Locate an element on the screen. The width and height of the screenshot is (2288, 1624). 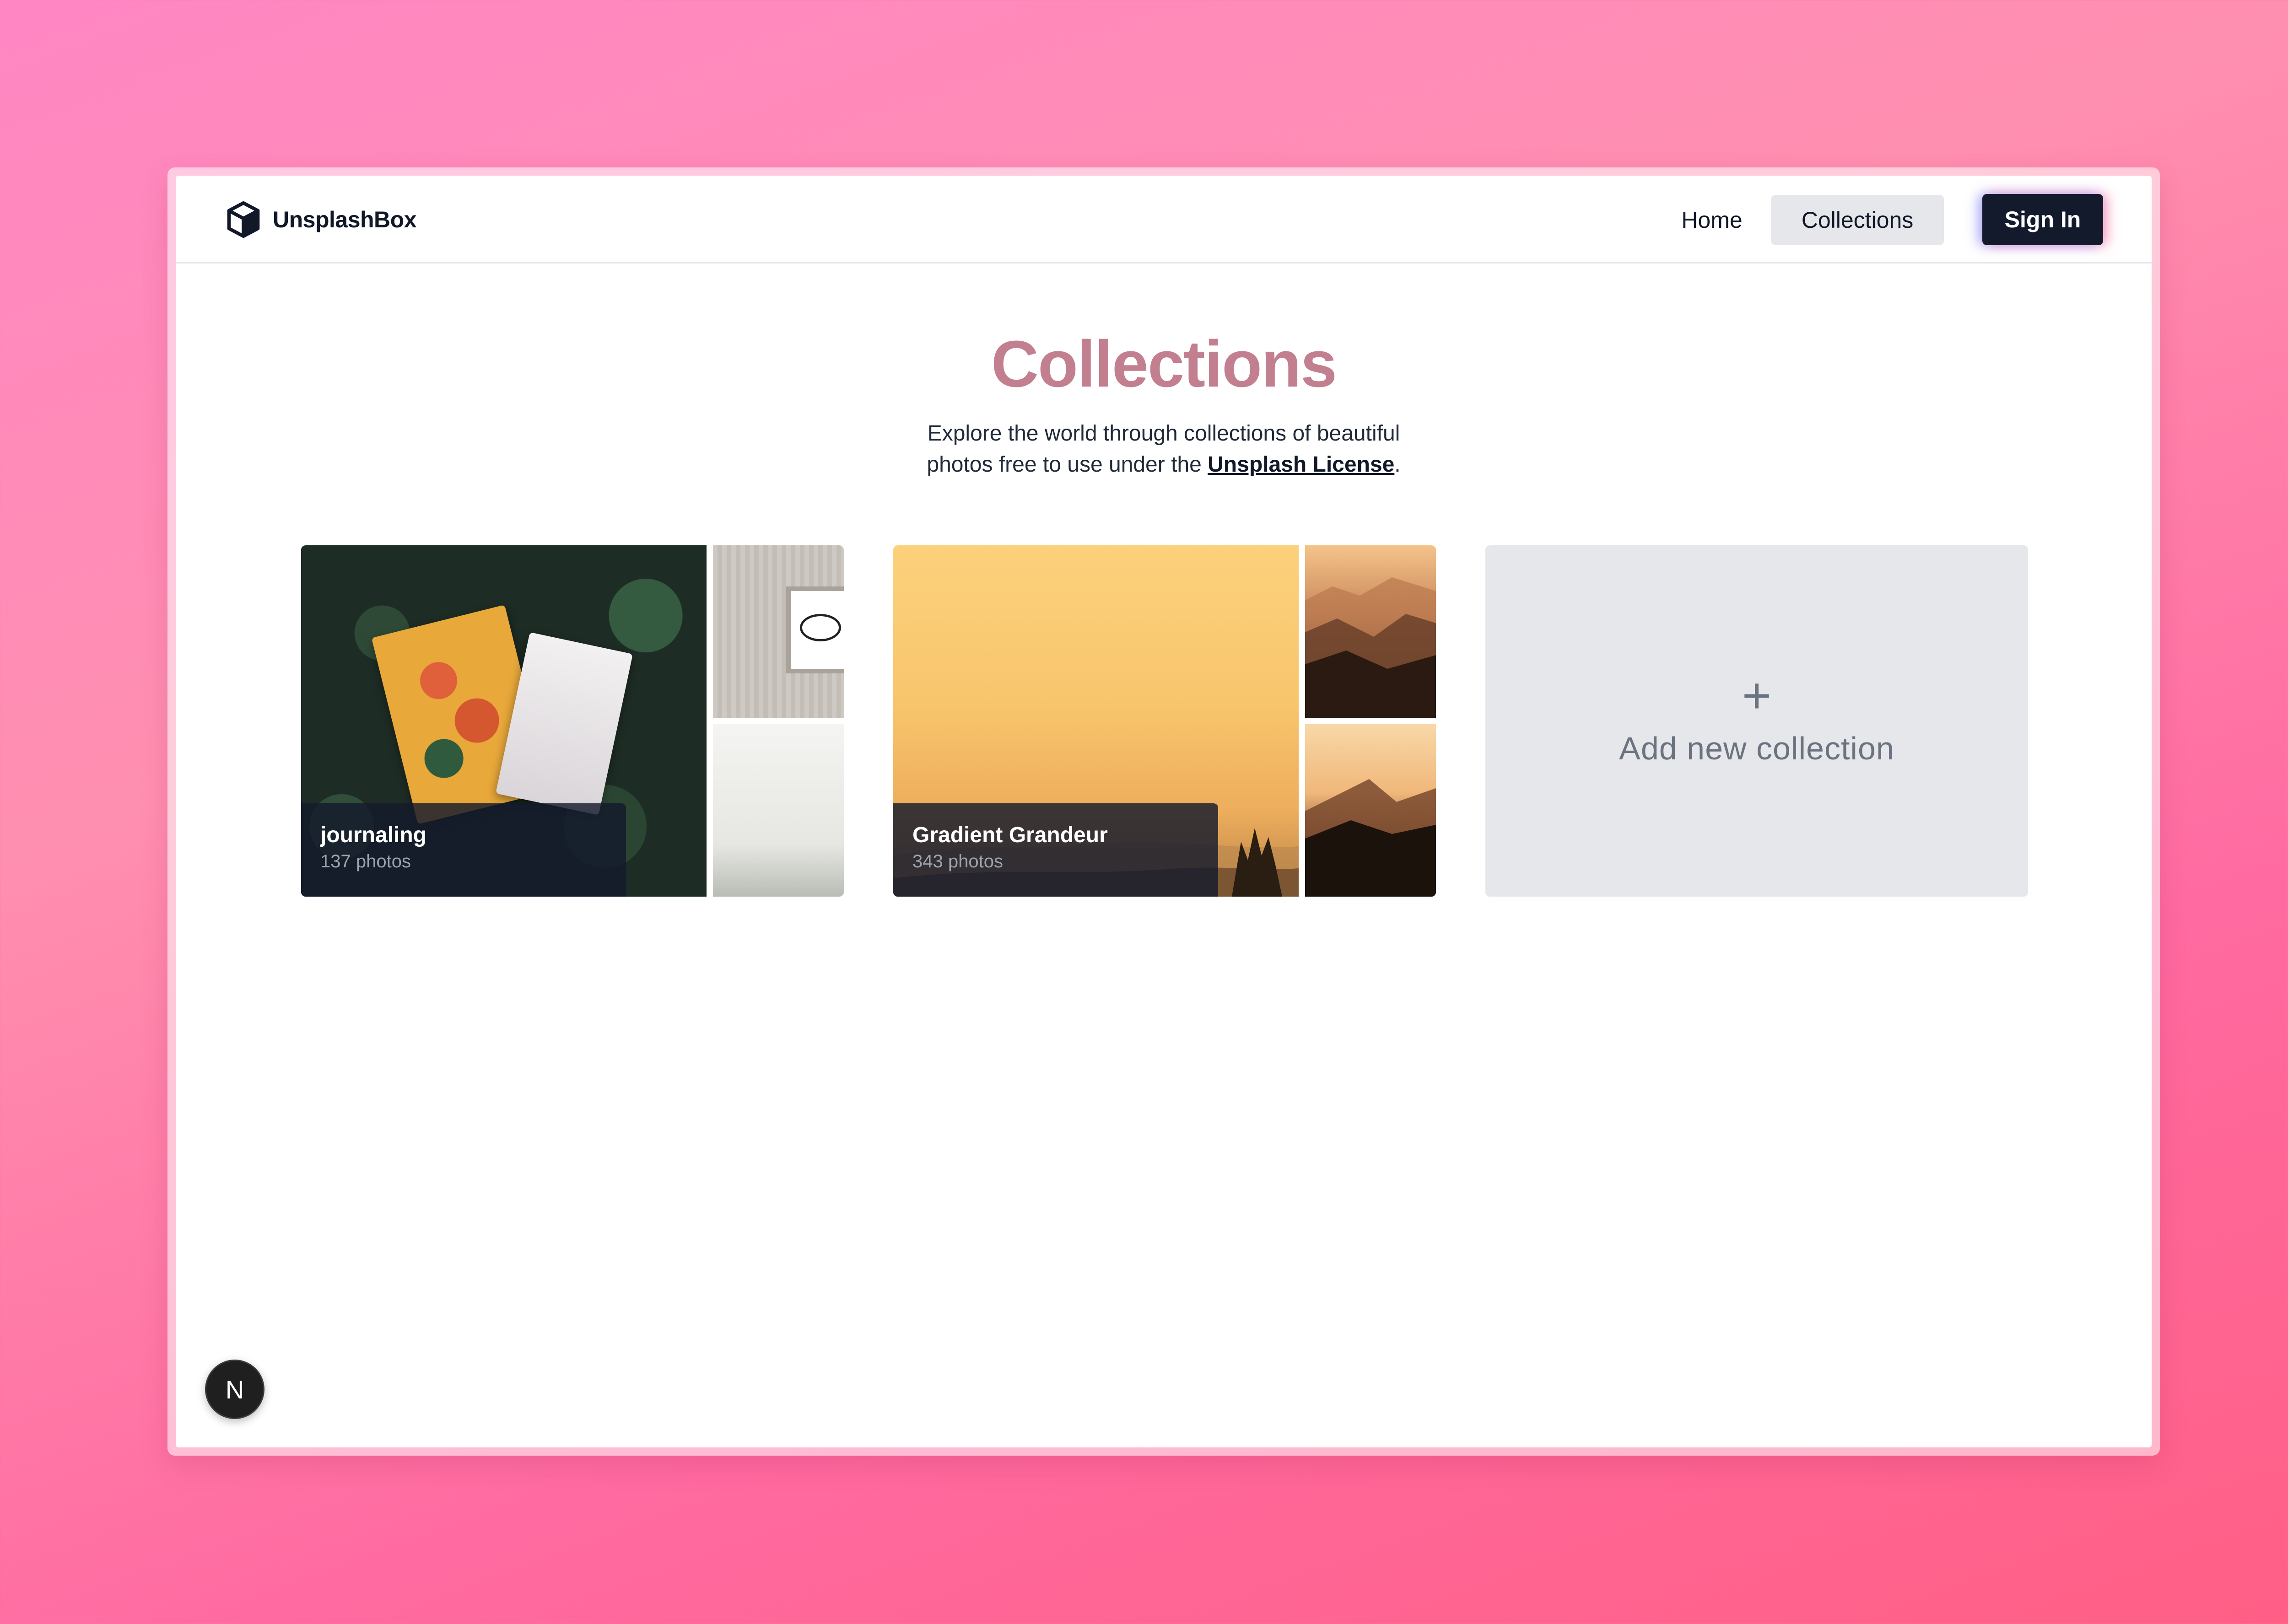
collection-photo-count: 137 photos is located at coordinates (366, 861).